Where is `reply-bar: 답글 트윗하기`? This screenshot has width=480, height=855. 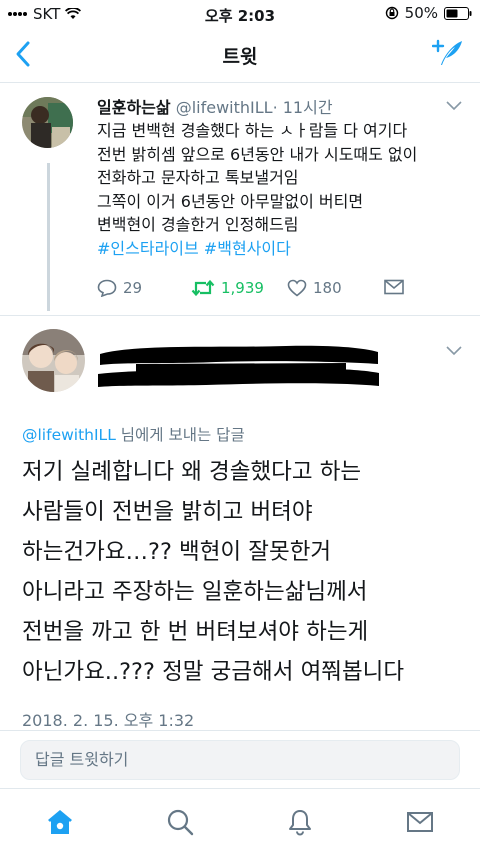 reply-bar: 답글 트윗하기 is located at coordinates (240, 759).